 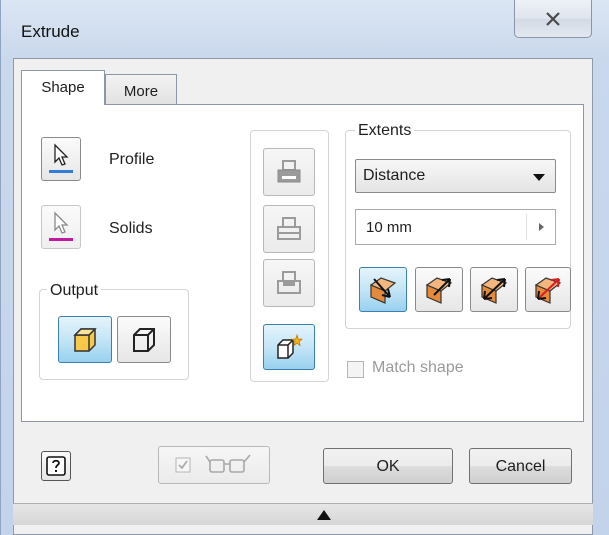 I want to click on cut-icon, so click(x=289, y=228).